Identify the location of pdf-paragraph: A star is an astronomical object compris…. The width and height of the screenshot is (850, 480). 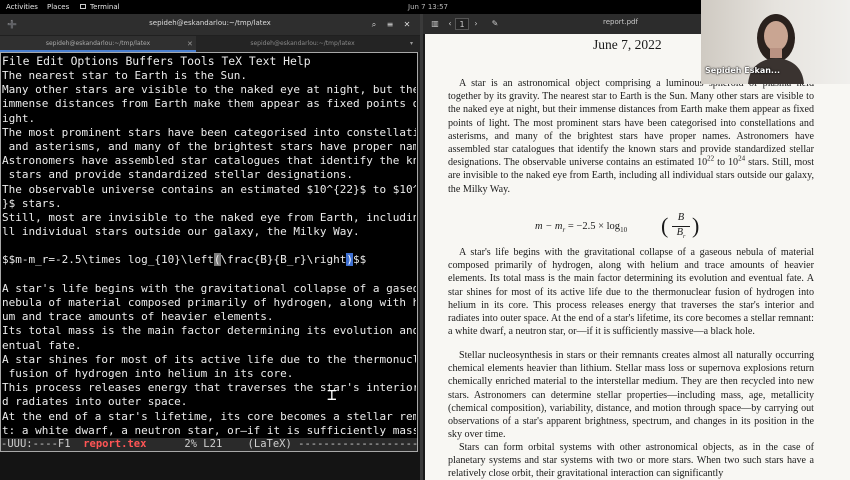
(631, 136).